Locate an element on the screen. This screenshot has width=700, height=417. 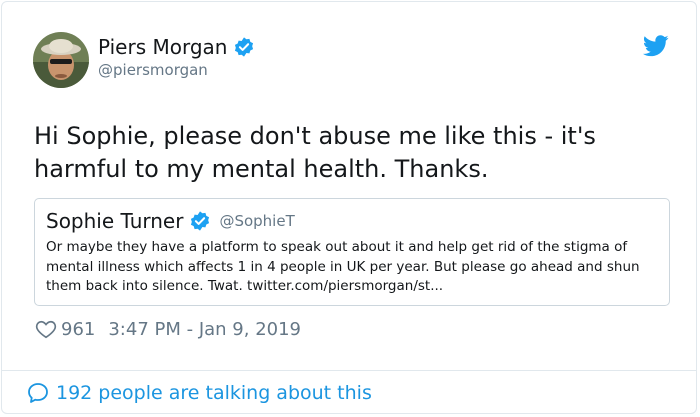
divider is located at coordinates (349, 370).